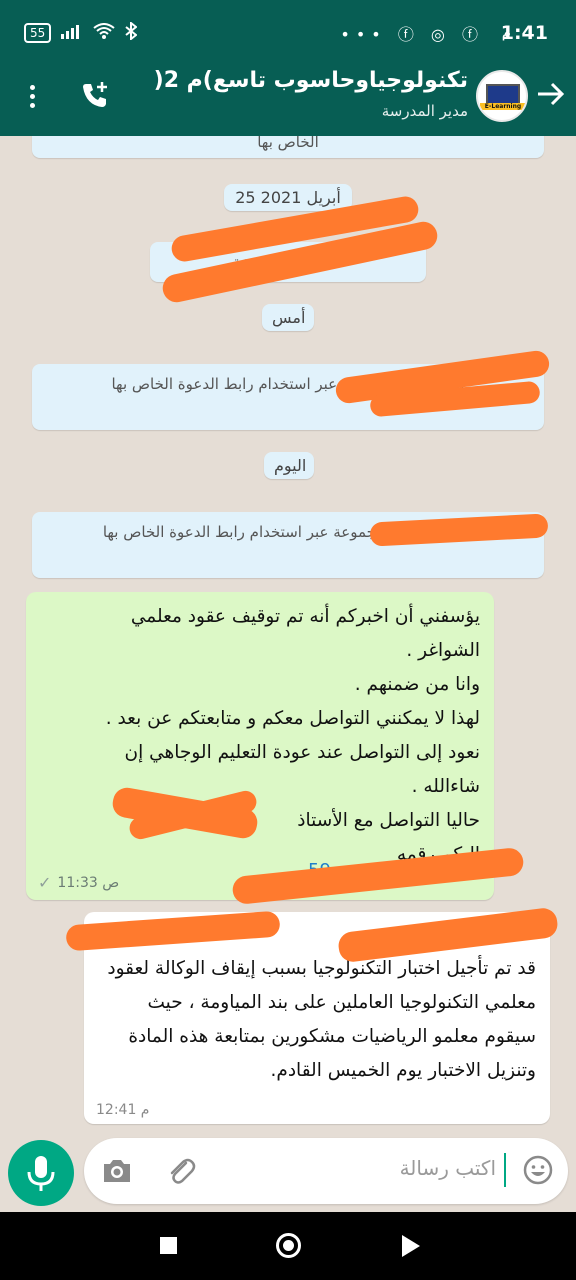 The image size is (576, 1280). Describe the element at coordinates (72, 33) in the screenshot. I see `signal-icon` at that location.